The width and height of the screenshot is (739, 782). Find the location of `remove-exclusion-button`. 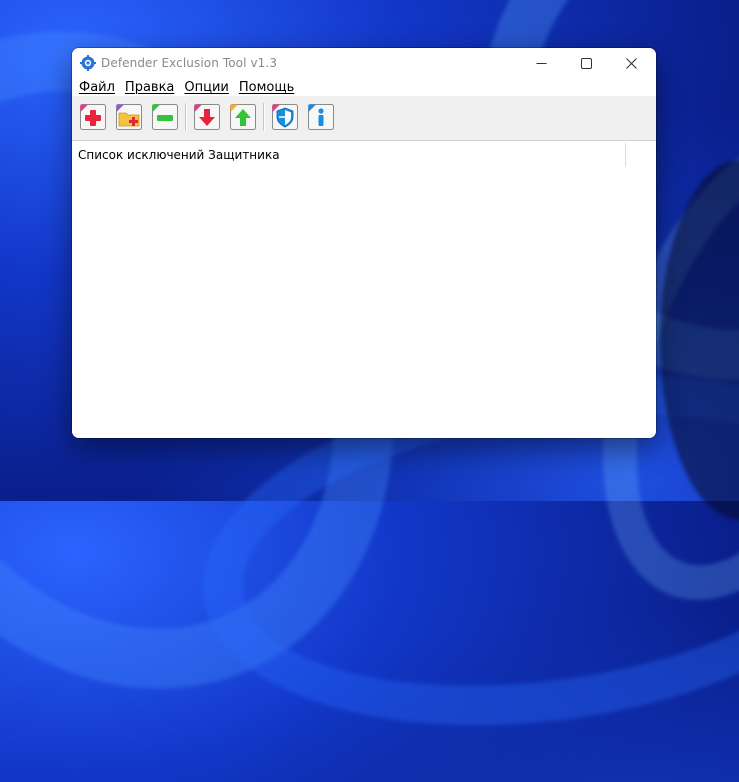

remove-exclusion-button is located at coordinates (165, 116).